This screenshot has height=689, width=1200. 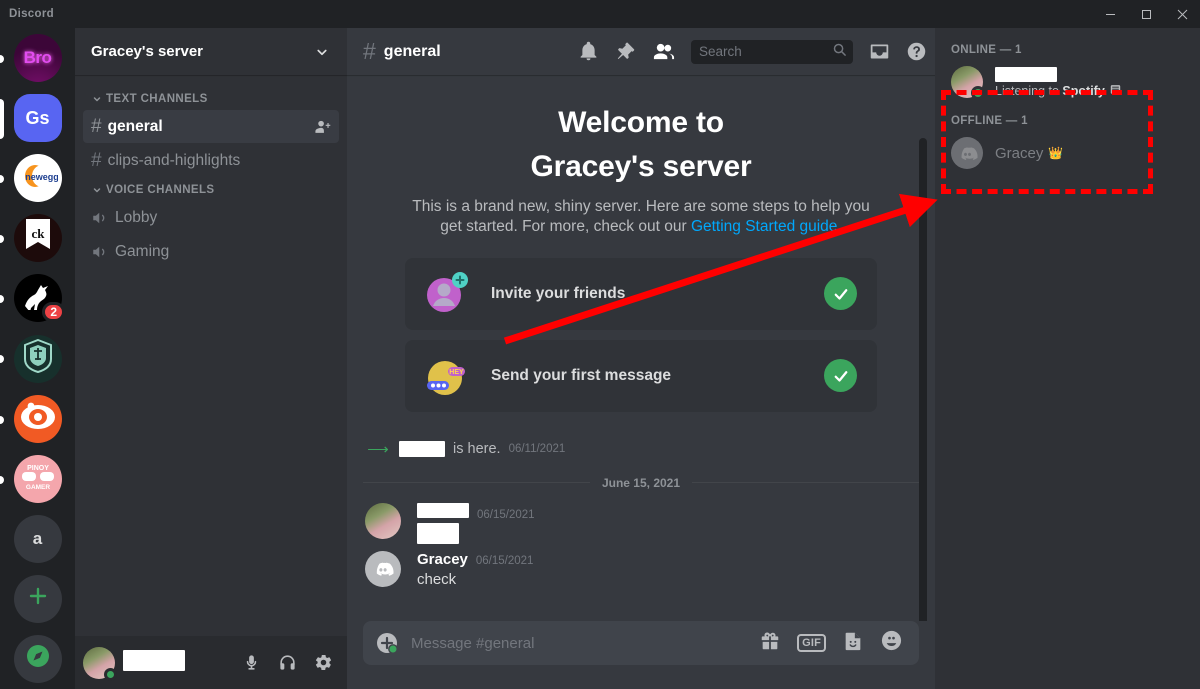 I want to click on divider-line-left, so click(x=476, y=482).